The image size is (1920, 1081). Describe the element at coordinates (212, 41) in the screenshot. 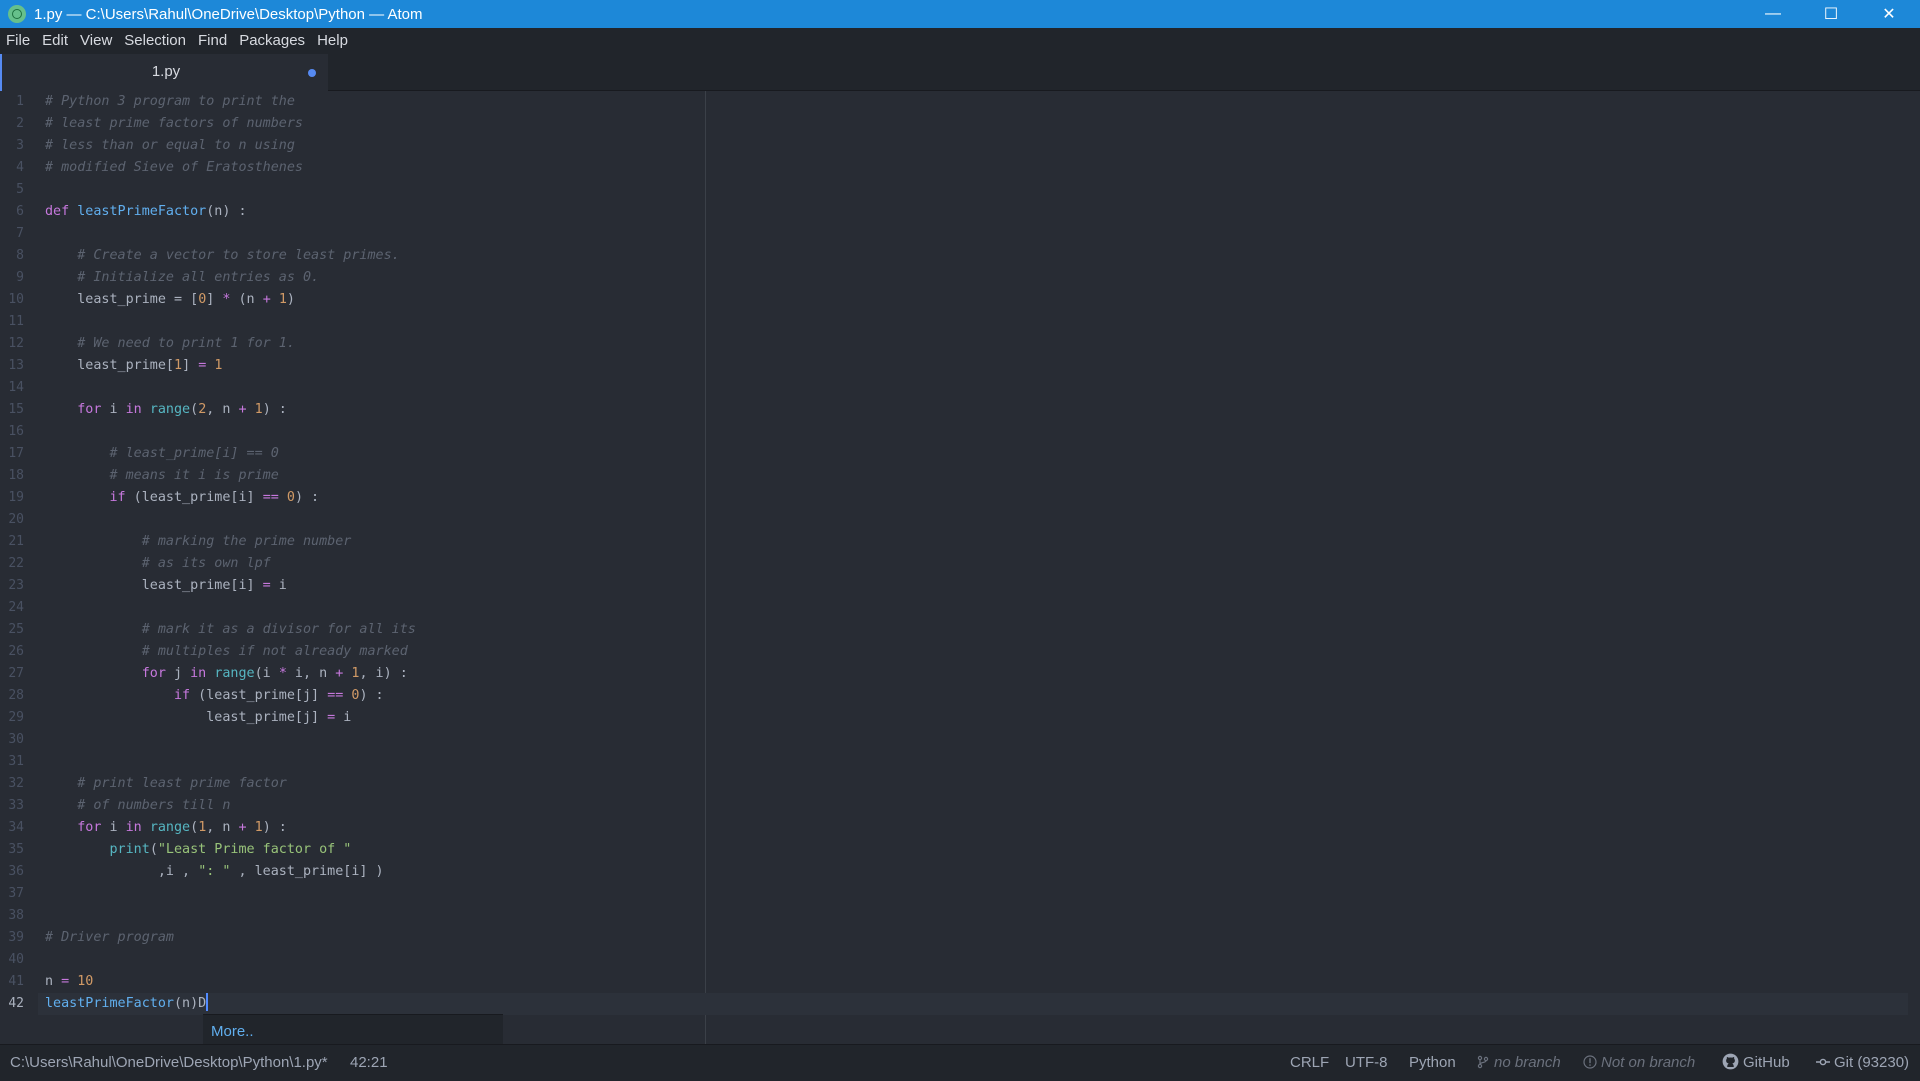

I see `menu-find: Find` at that location.